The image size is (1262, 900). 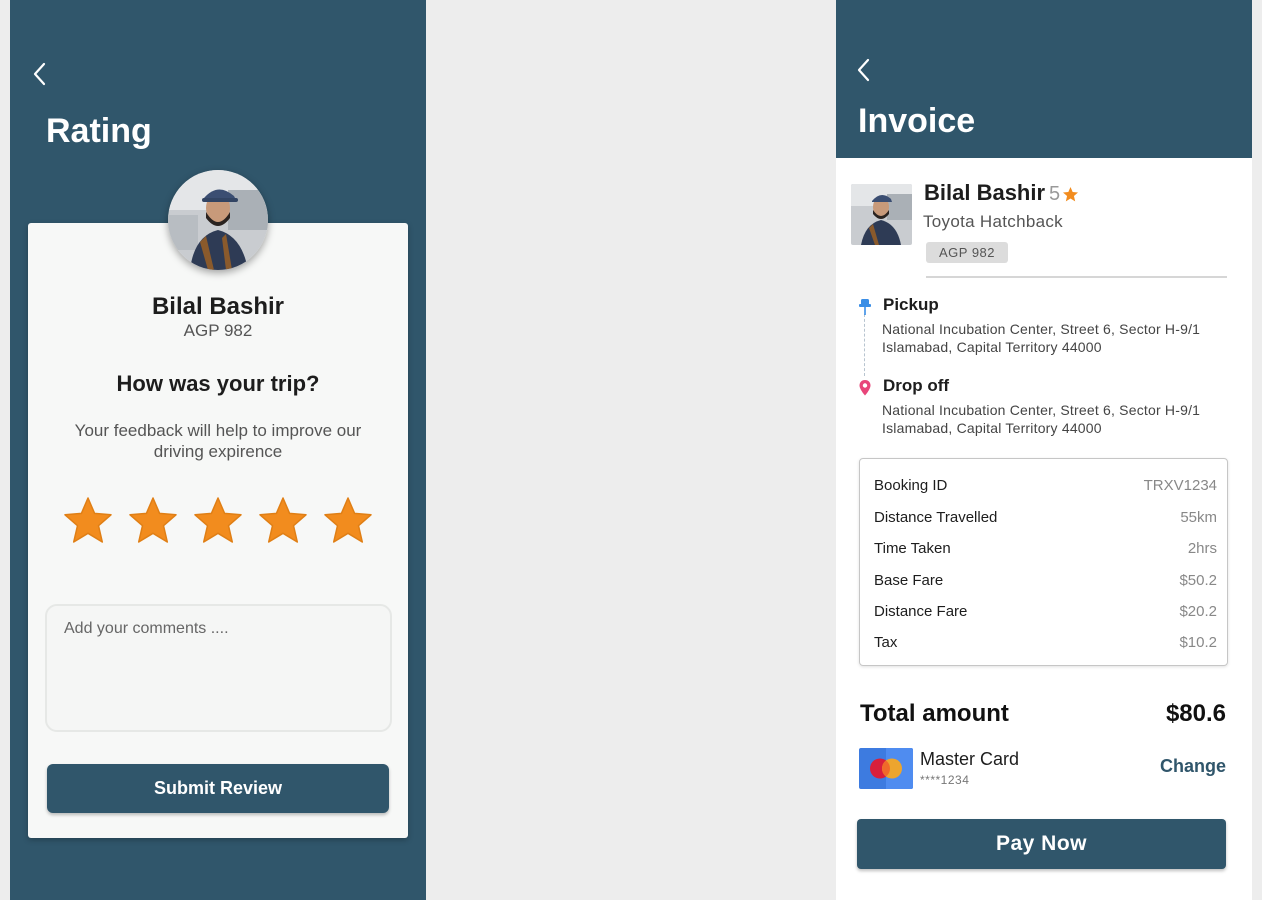 I want to click on driver-plate: AGP 982, so click(x=218, y=330).